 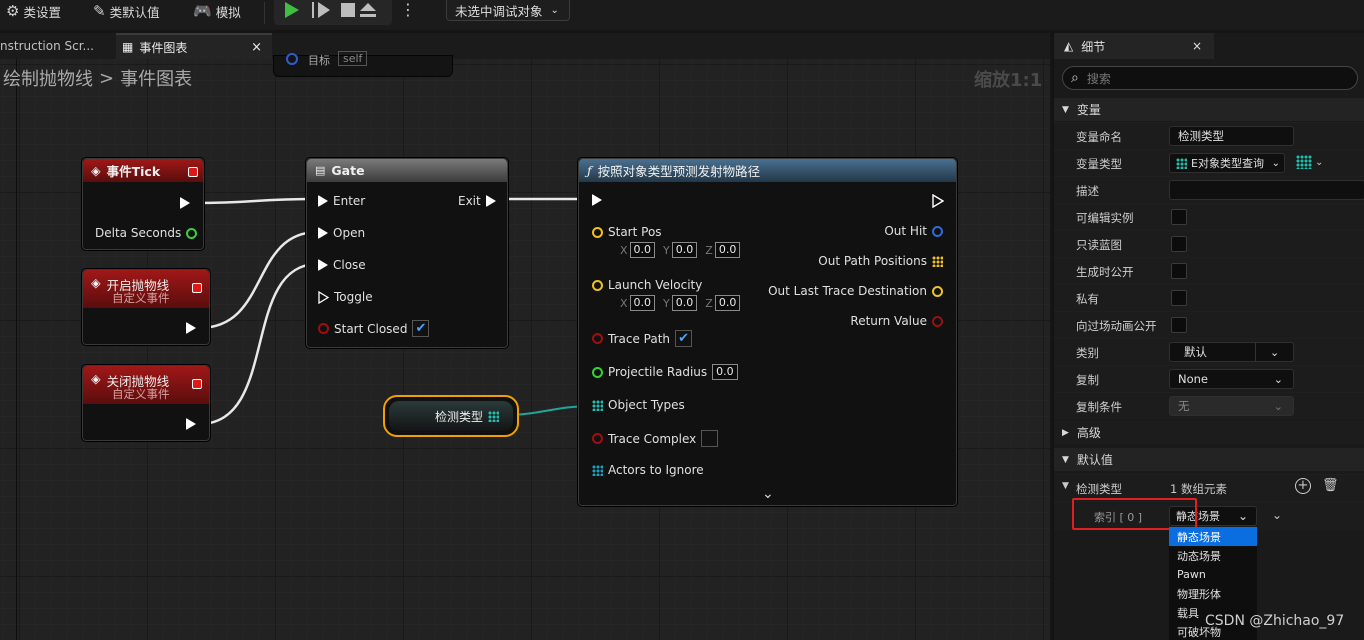 What do you see at coordinates (1213, 574) in the screenshot?
I see `option-item: Pawn` at bounding box center [1213, 574].